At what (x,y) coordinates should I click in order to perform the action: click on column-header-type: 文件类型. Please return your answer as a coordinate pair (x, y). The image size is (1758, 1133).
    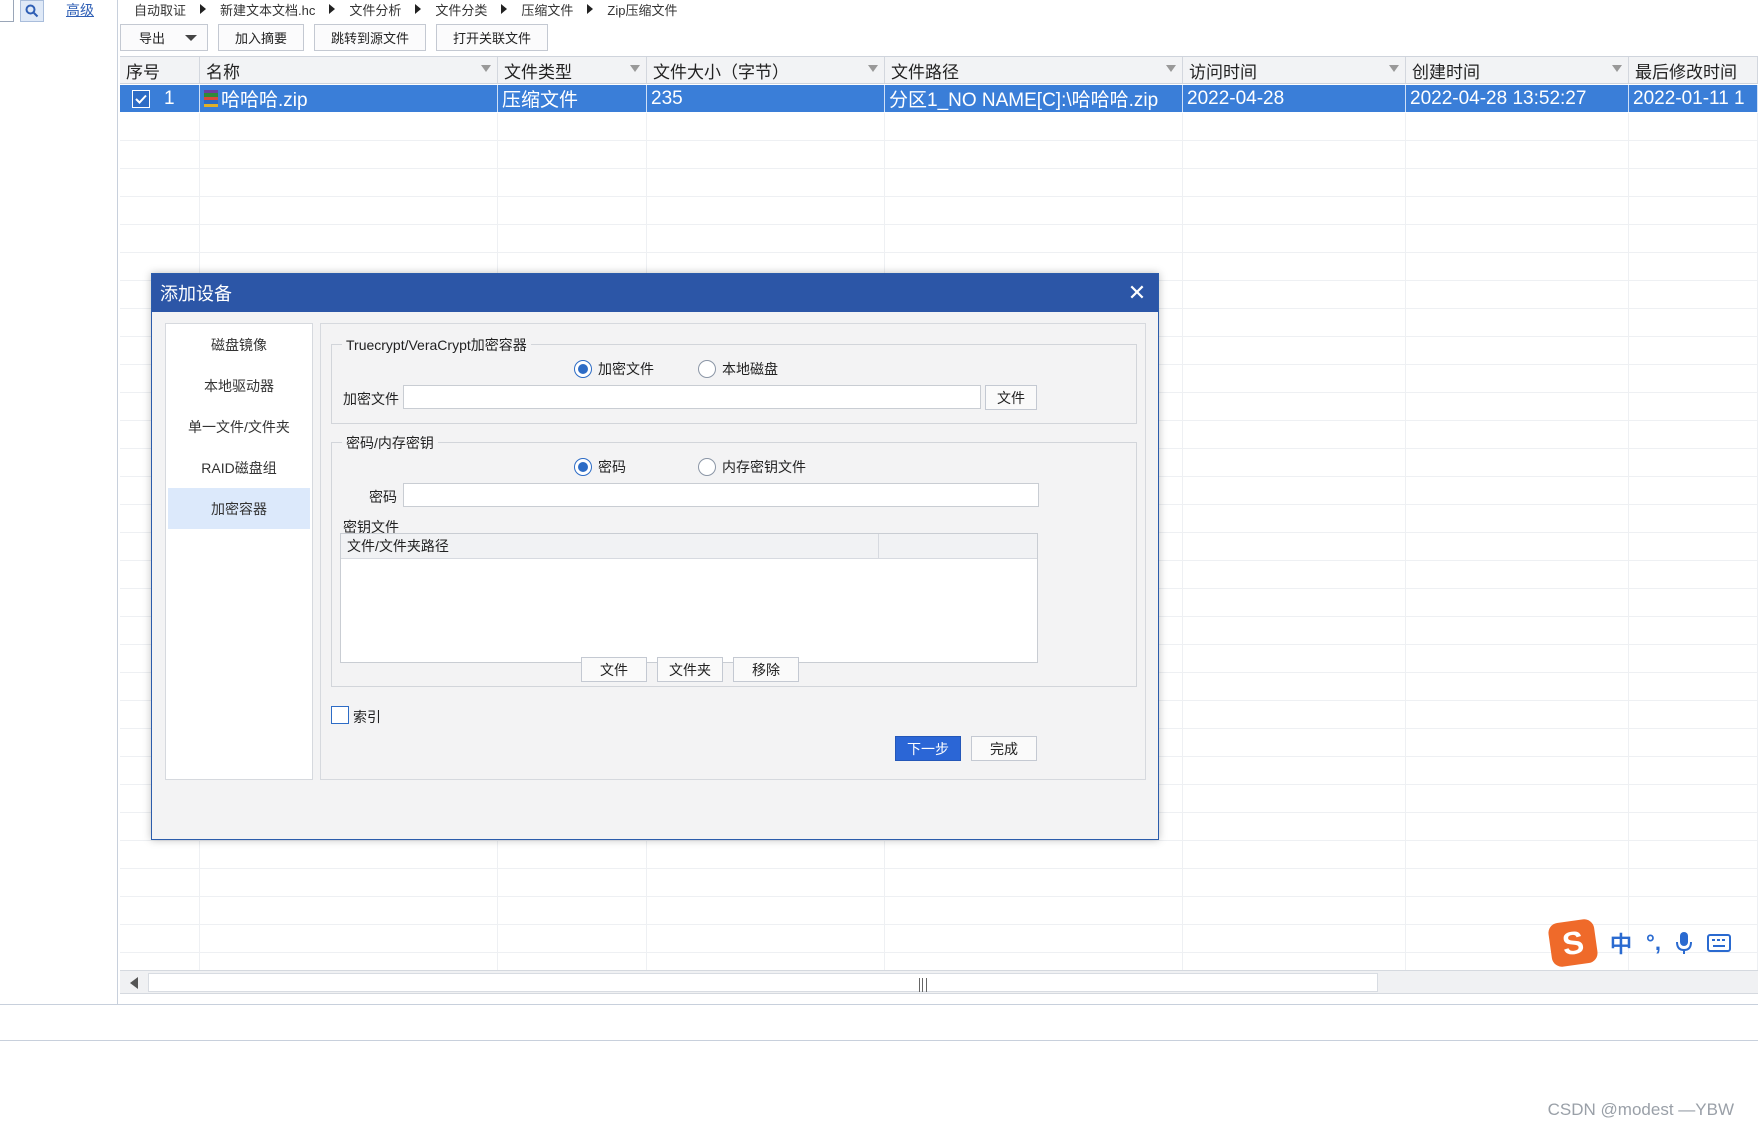
    Looking at the image, I should click on (572, 70).